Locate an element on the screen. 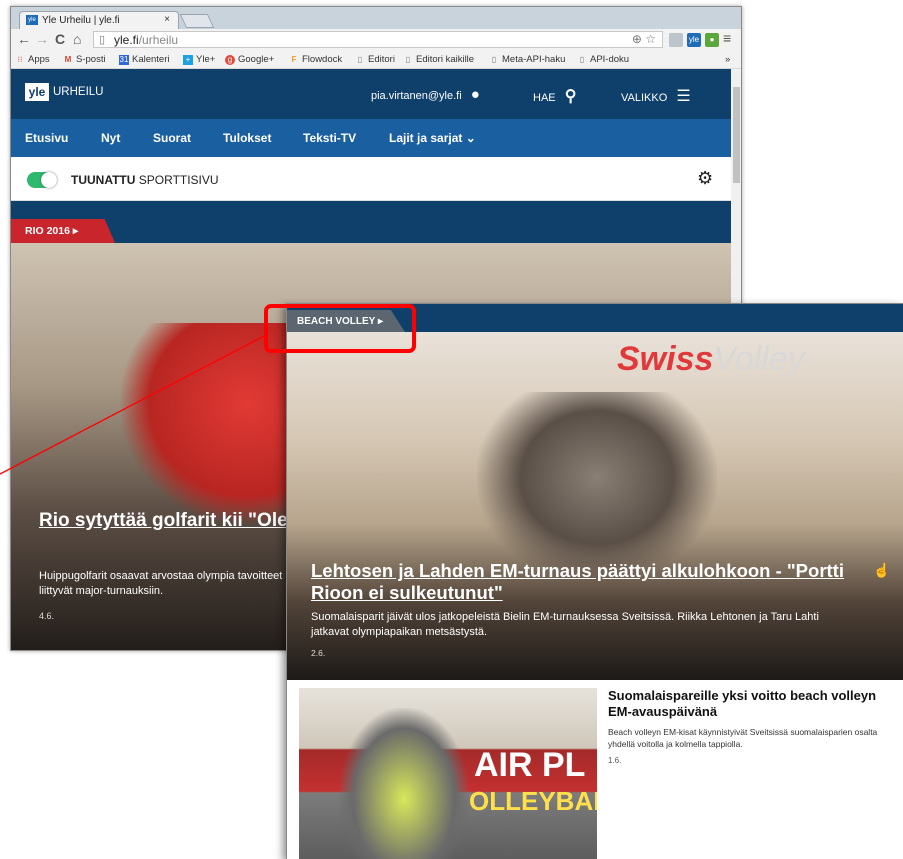  bookmark-yle-plus: + Yle+ is located at coordinates (199, 59).